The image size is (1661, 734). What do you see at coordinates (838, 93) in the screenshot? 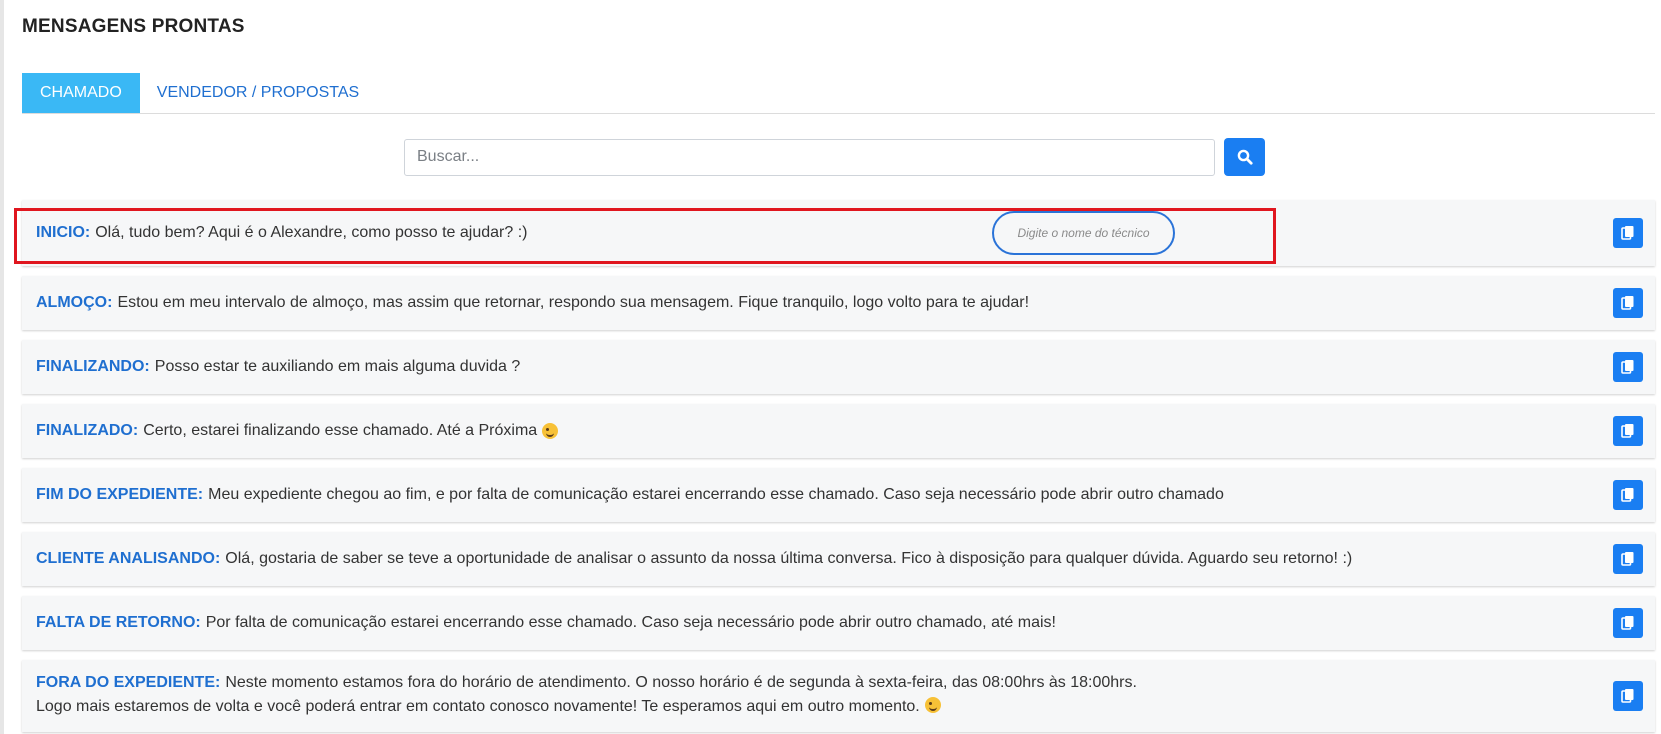
I see `tab-bar: CHAMADO VENDEDOR / PROPOSTAS` at bounding box center [838, 93].